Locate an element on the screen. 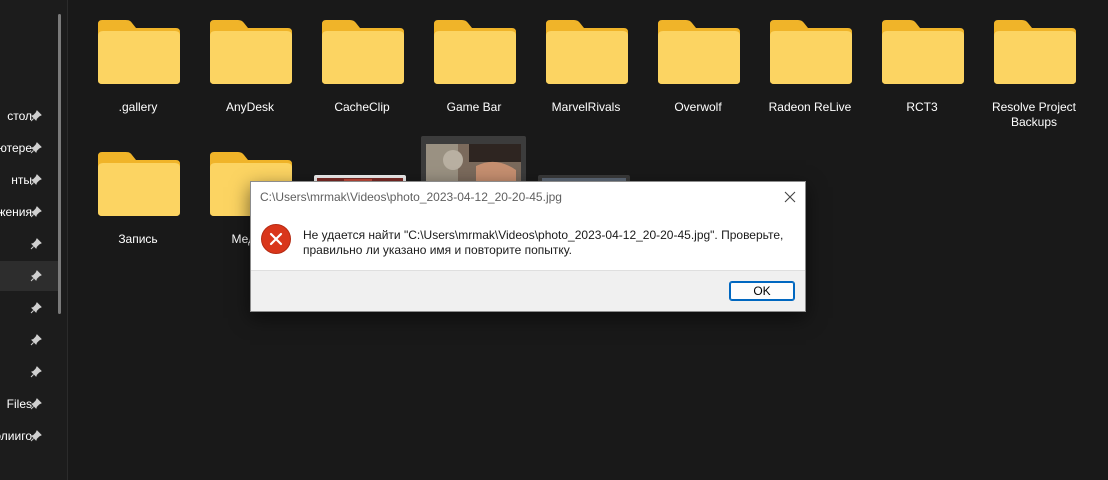  photo-thumbnail is located at coordinates (473, 160).